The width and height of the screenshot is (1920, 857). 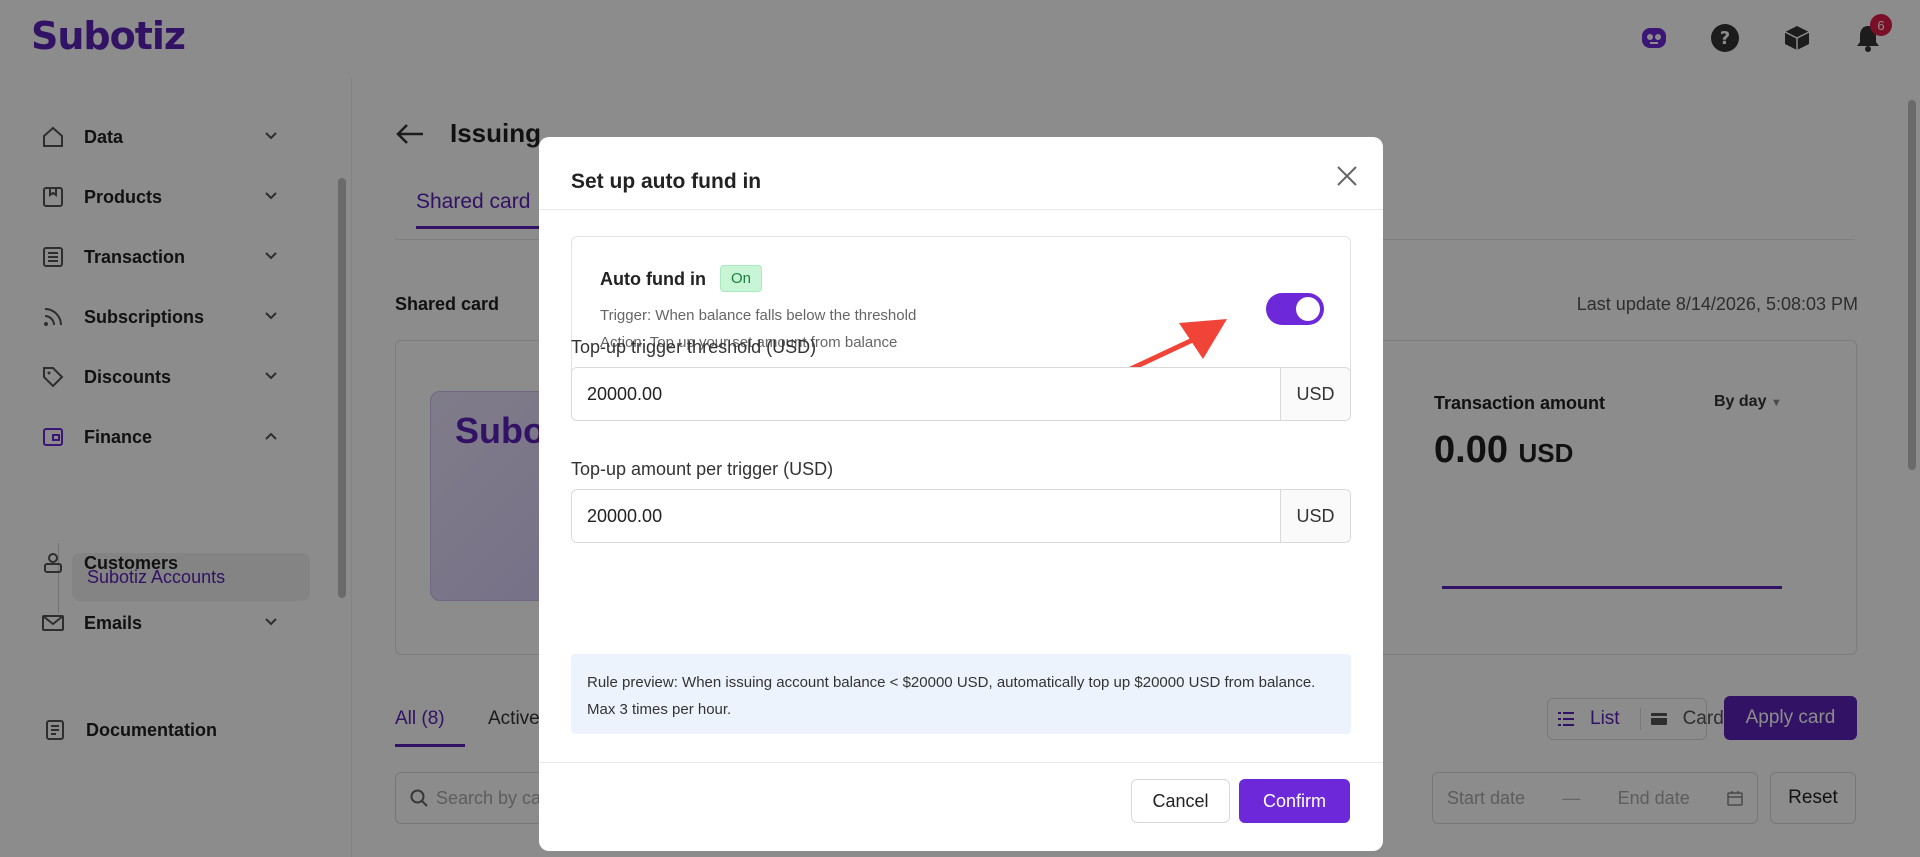 I want to click on amount-field: USD, so click(x=961, y=516).